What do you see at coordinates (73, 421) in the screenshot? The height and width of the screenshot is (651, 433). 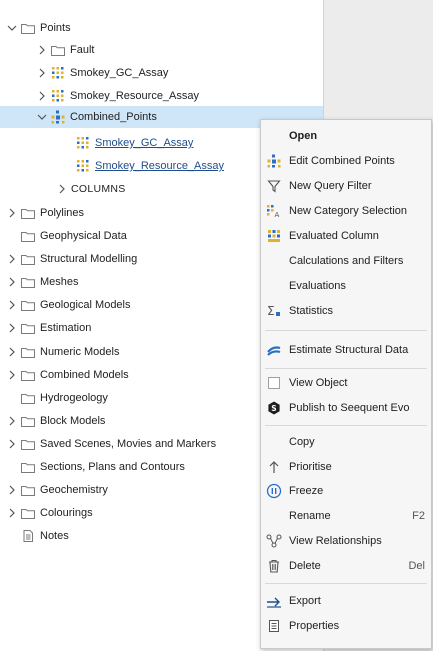 I see `tree-item-label: Block Models` at bounding box center [73, 421].